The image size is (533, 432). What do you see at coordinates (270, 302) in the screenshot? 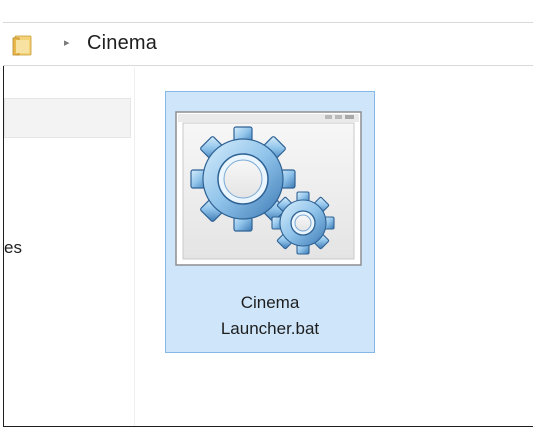
I see `file-name-line-1: Cinema` at bounding box center [270, 302].